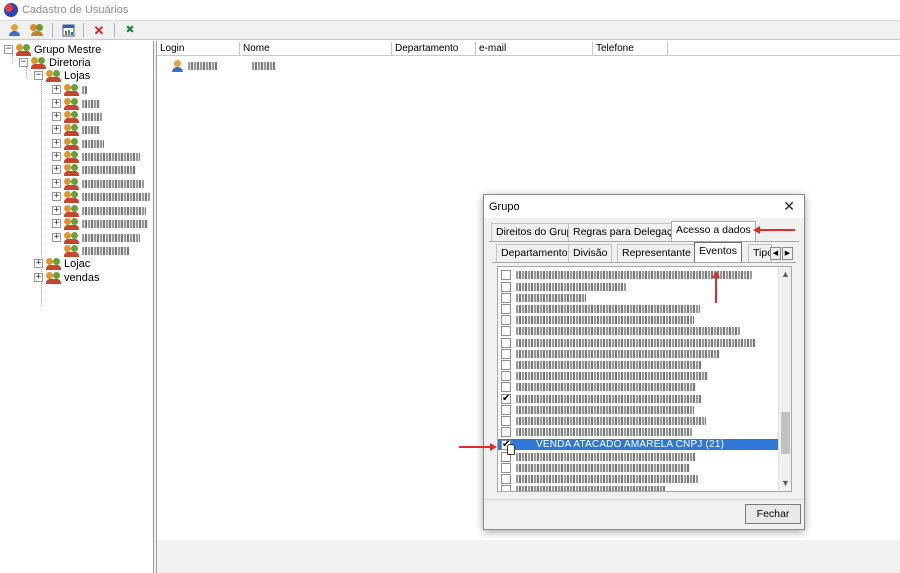  I want to click on close-button: Fechar, so click(773, 514).